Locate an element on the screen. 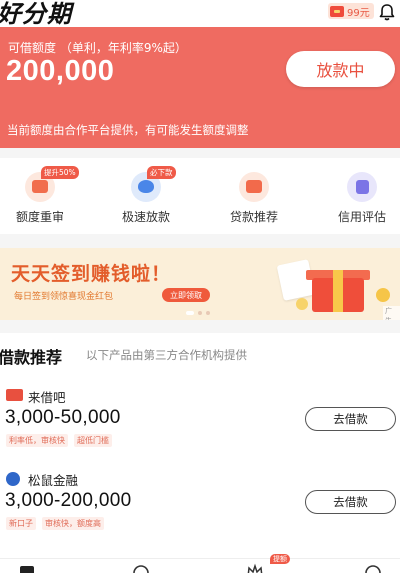 This screenshot has height=573, width=400. pagination-dot-active is located at coordinates (190, 313).